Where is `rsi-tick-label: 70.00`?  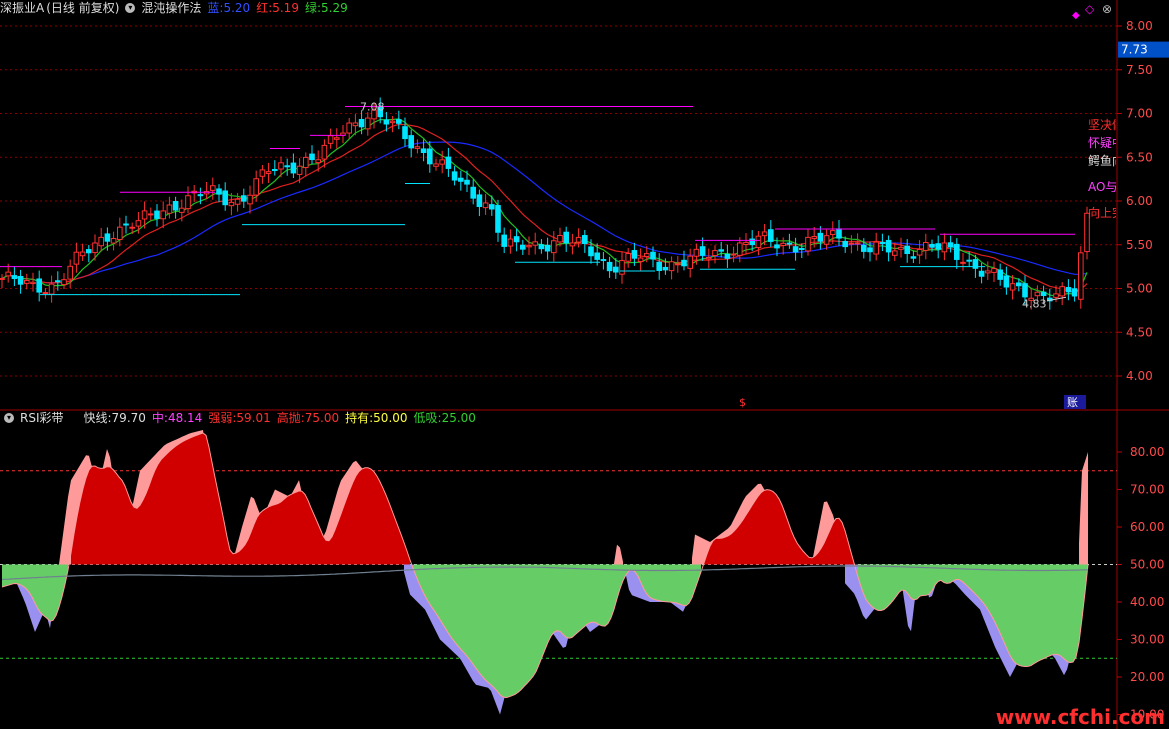
rsi-tick-label: 70.00 is located at coordinates (1147, 490).